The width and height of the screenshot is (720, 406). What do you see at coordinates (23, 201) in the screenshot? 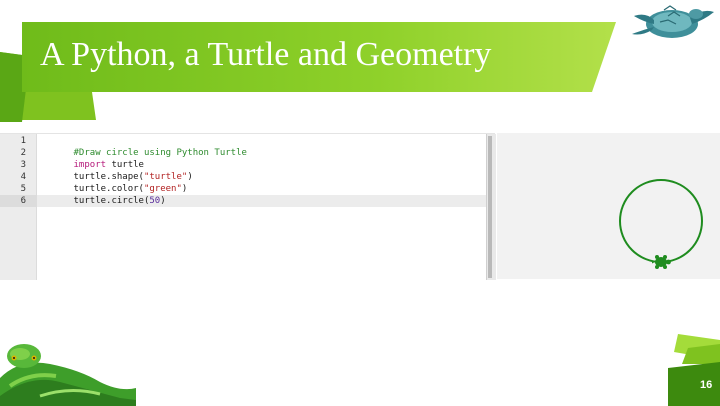
I see `line-number: 6` at bounding box center [23, 201].